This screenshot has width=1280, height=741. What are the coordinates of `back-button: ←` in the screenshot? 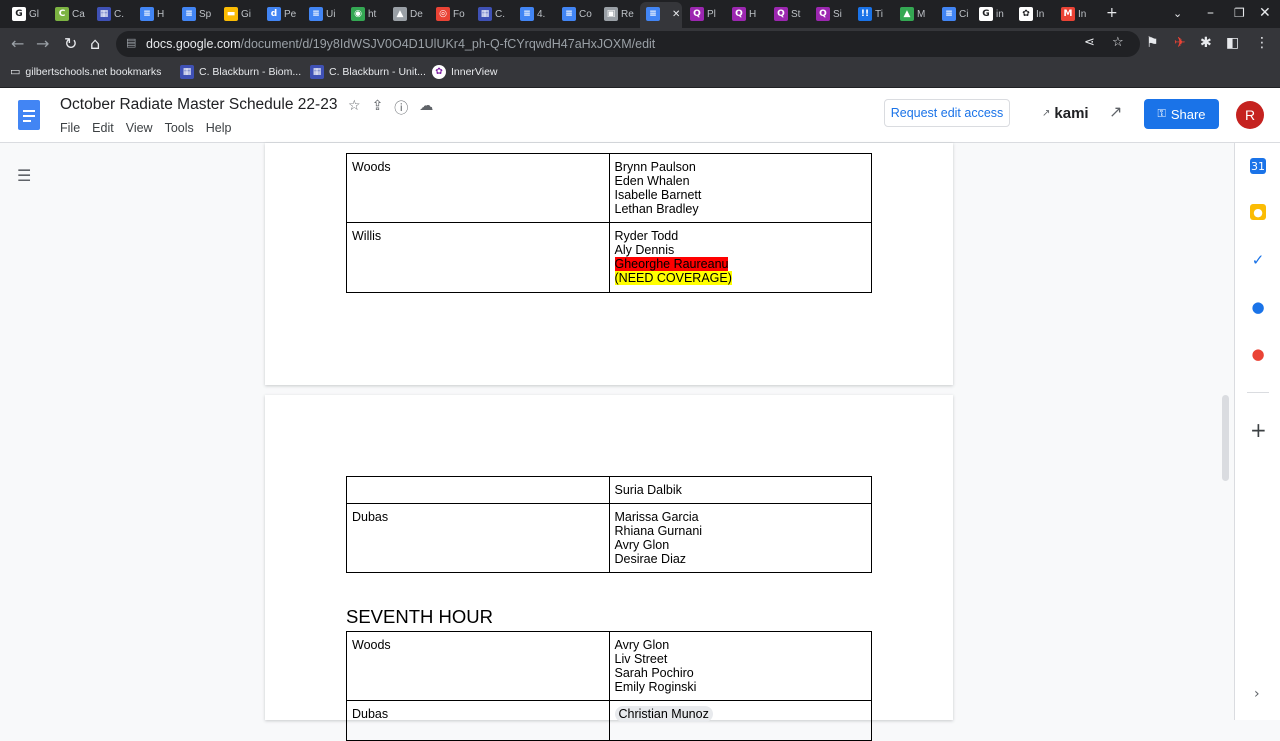 It's located at (17, 43).